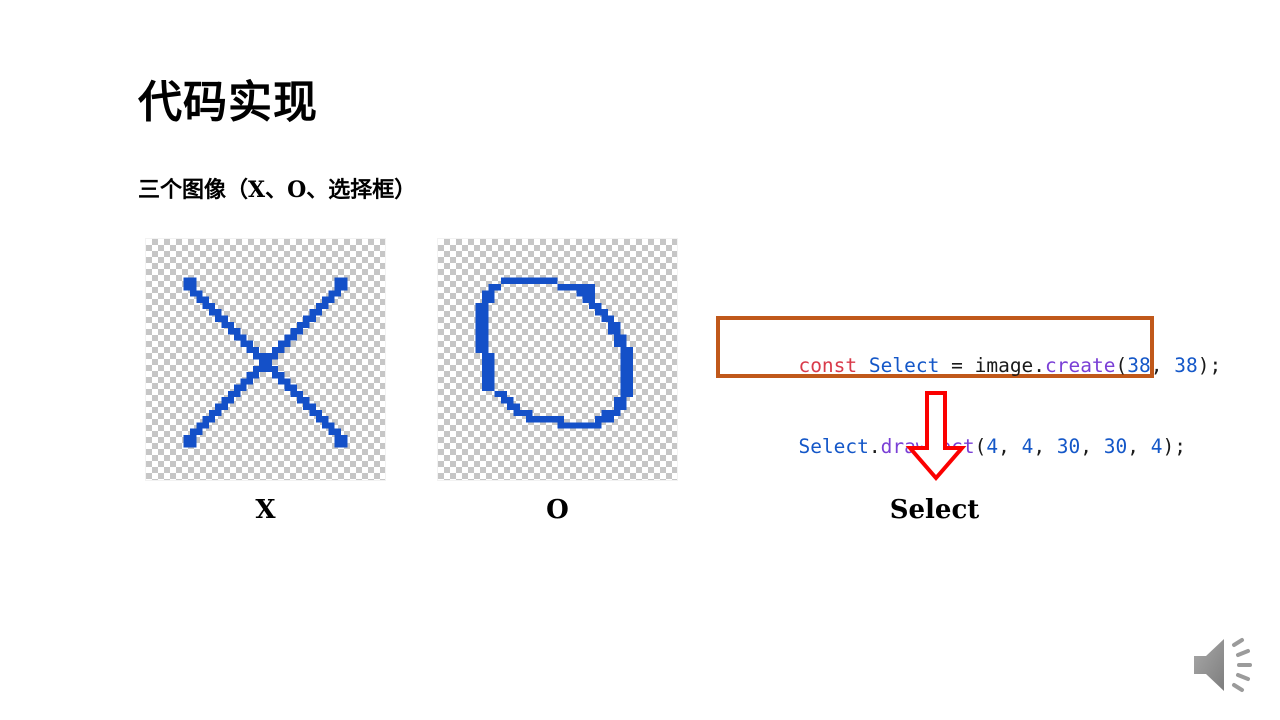  Describe the element at coordinates (554, 353) in the screenshot. I see `pixel-art-o-icon` at that location.